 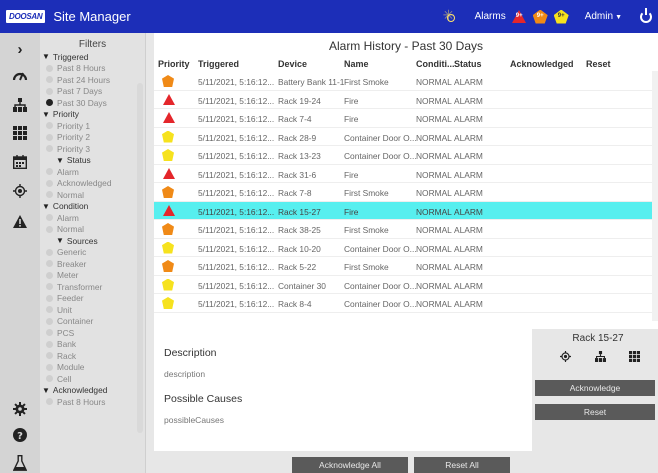 I want to click on cell-device: Rack 7-4, so click(x=295, y=119).